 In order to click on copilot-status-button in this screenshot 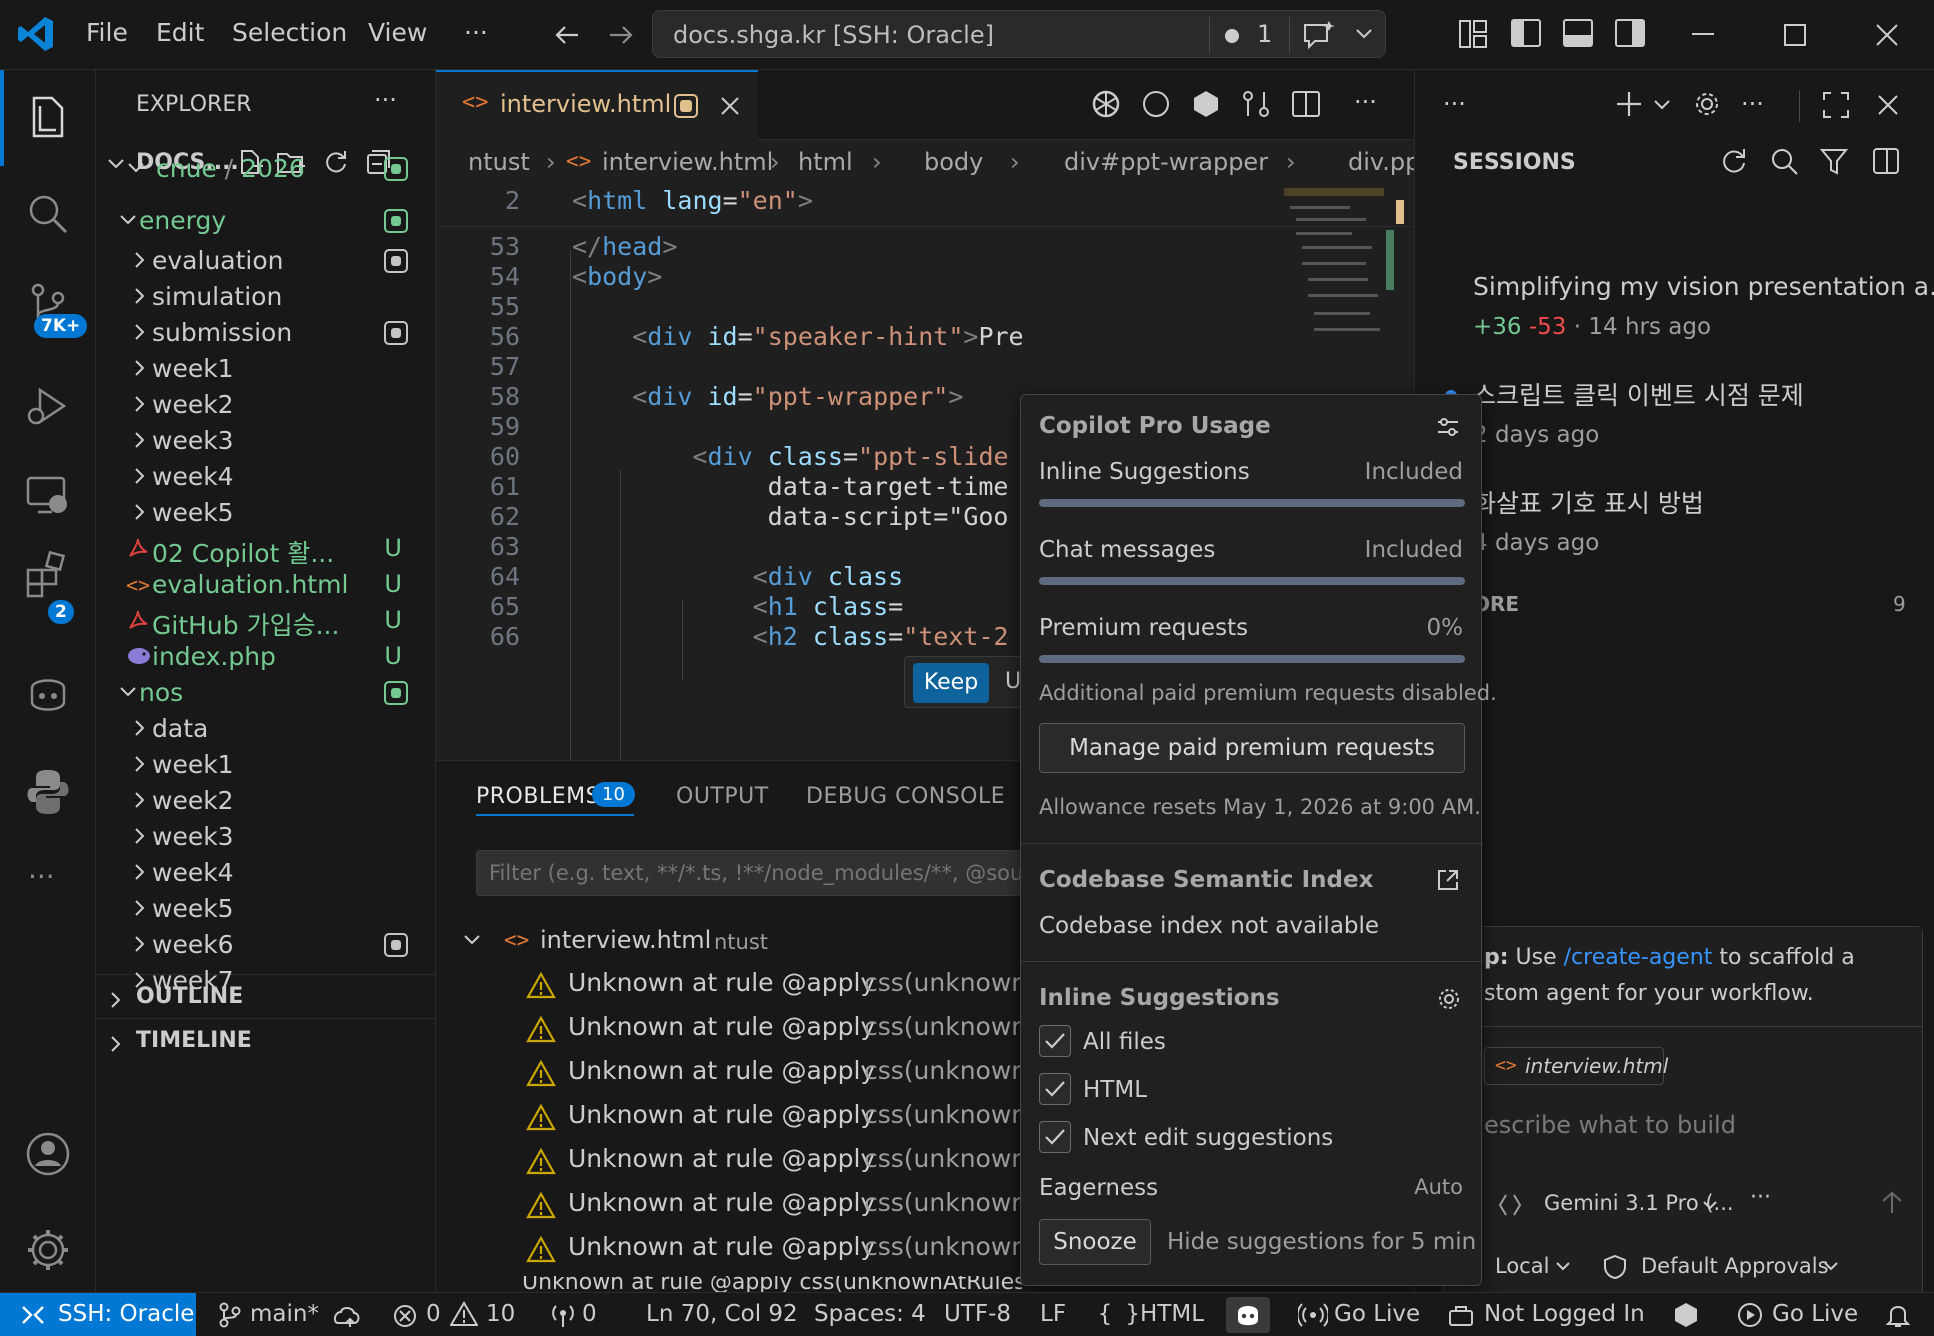, I will do `click(1248, 1315)`.